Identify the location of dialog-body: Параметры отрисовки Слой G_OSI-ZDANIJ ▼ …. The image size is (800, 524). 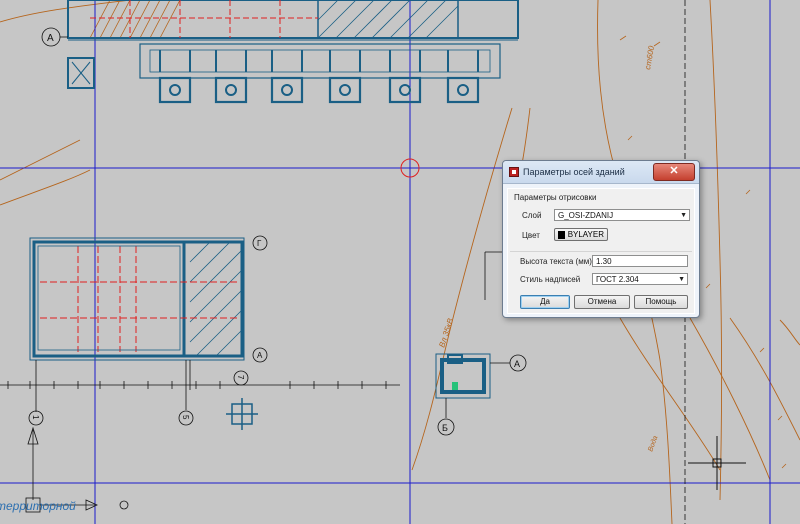
(601, 251).